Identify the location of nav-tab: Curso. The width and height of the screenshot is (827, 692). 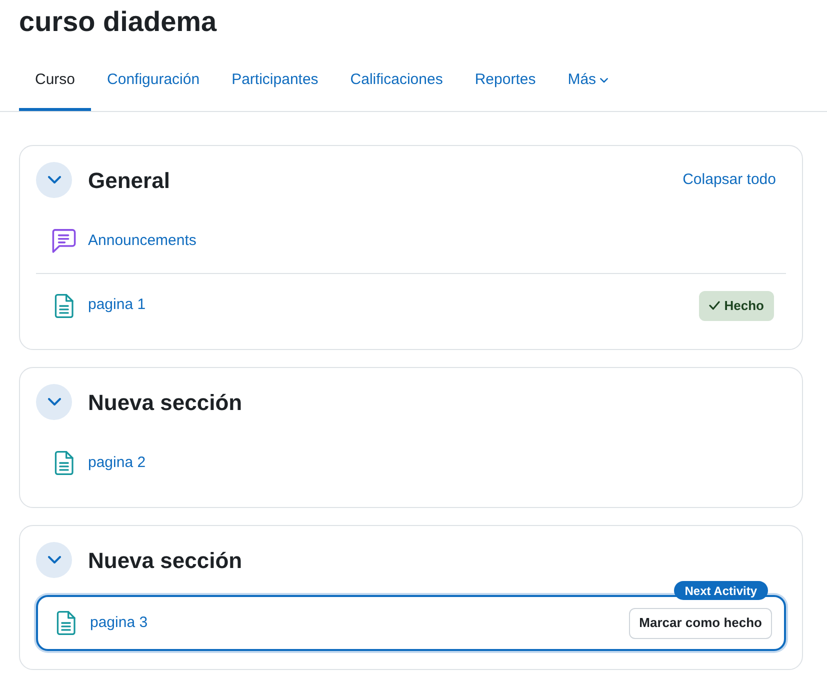
(55, 80).